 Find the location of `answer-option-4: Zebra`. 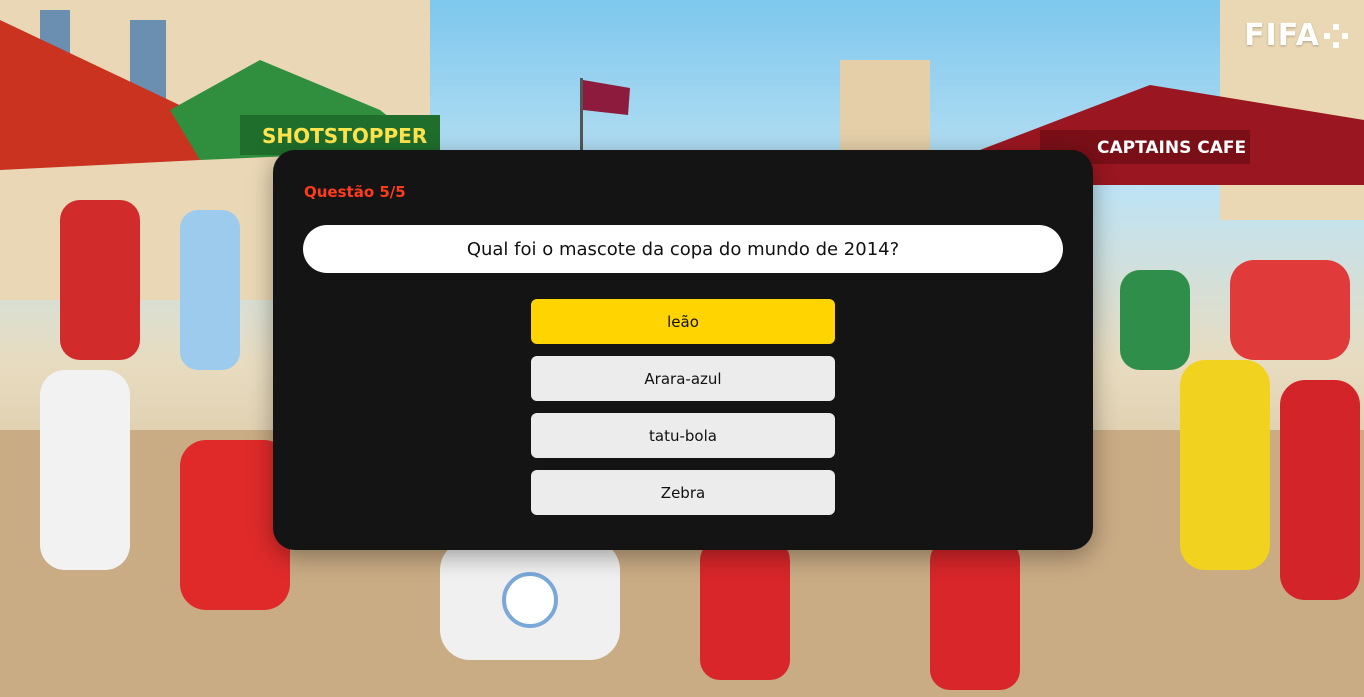

answer-option-4: Zebra is located at coordinates (683, 492).